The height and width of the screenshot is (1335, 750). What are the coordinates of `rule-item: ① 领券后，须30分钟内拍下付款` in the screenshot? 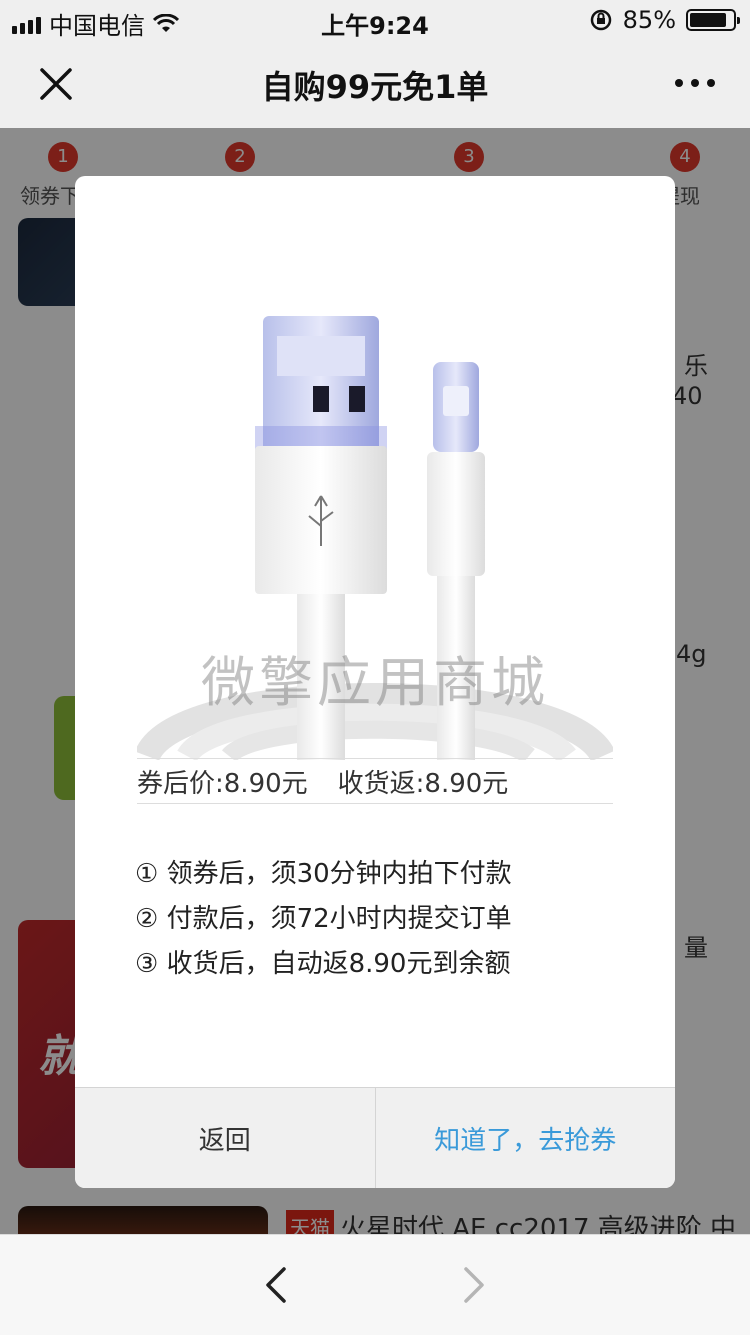 It's located at (323, 874).